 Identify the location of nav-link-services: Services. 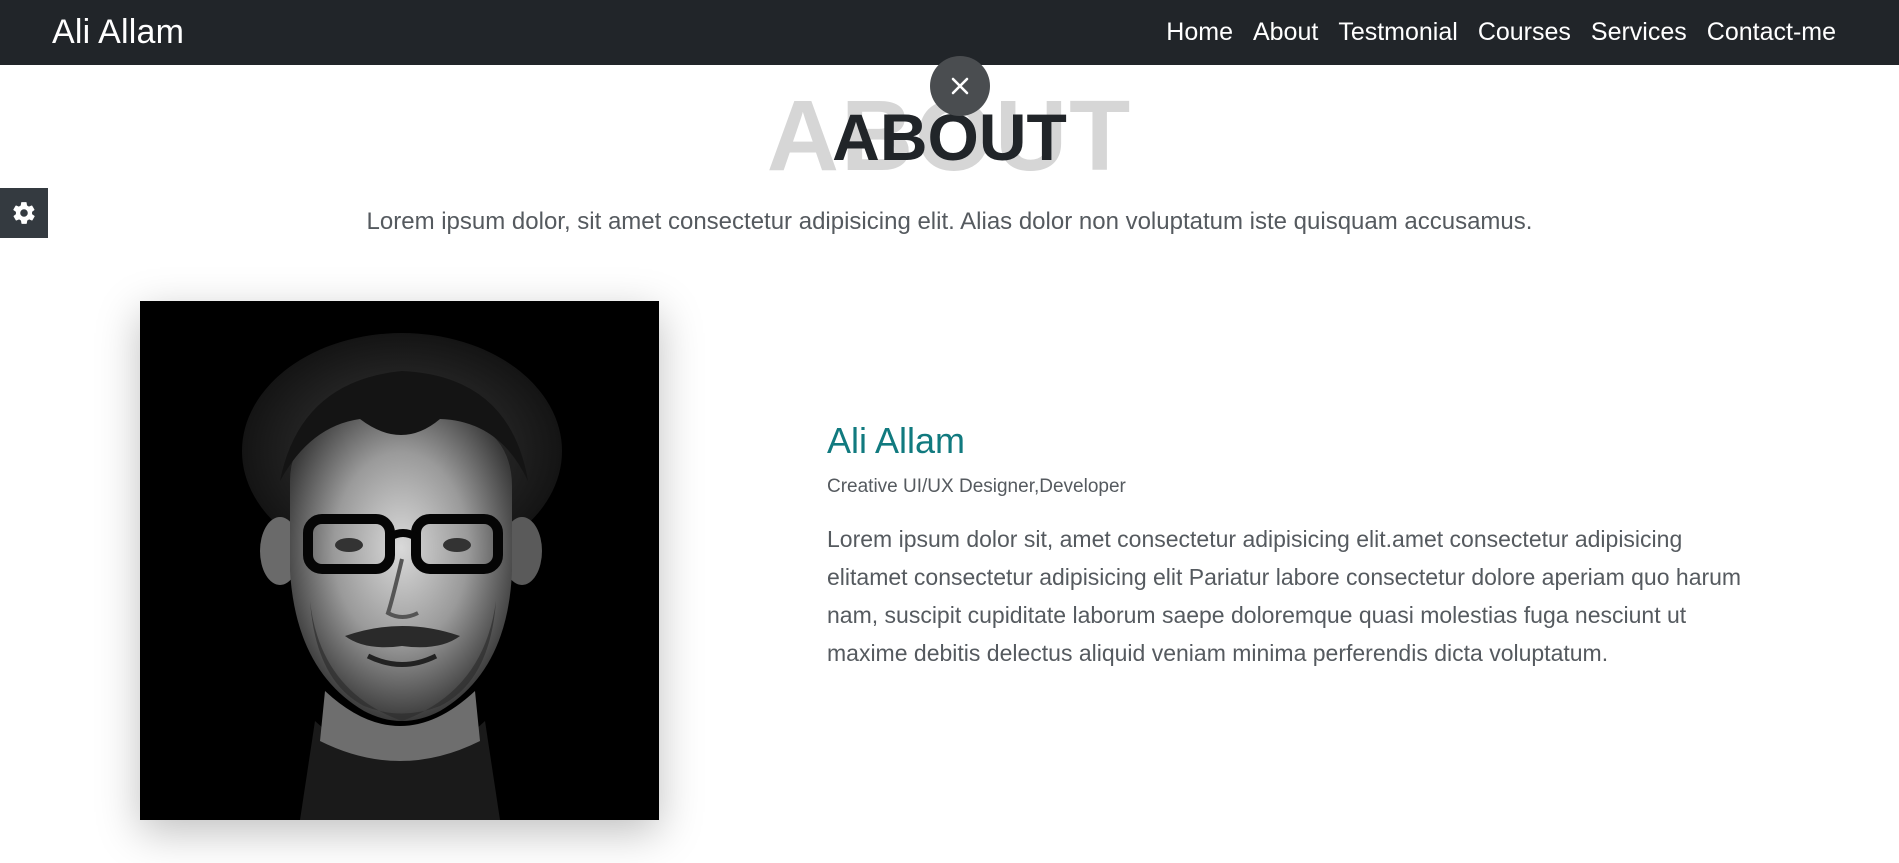
(1639, 32).